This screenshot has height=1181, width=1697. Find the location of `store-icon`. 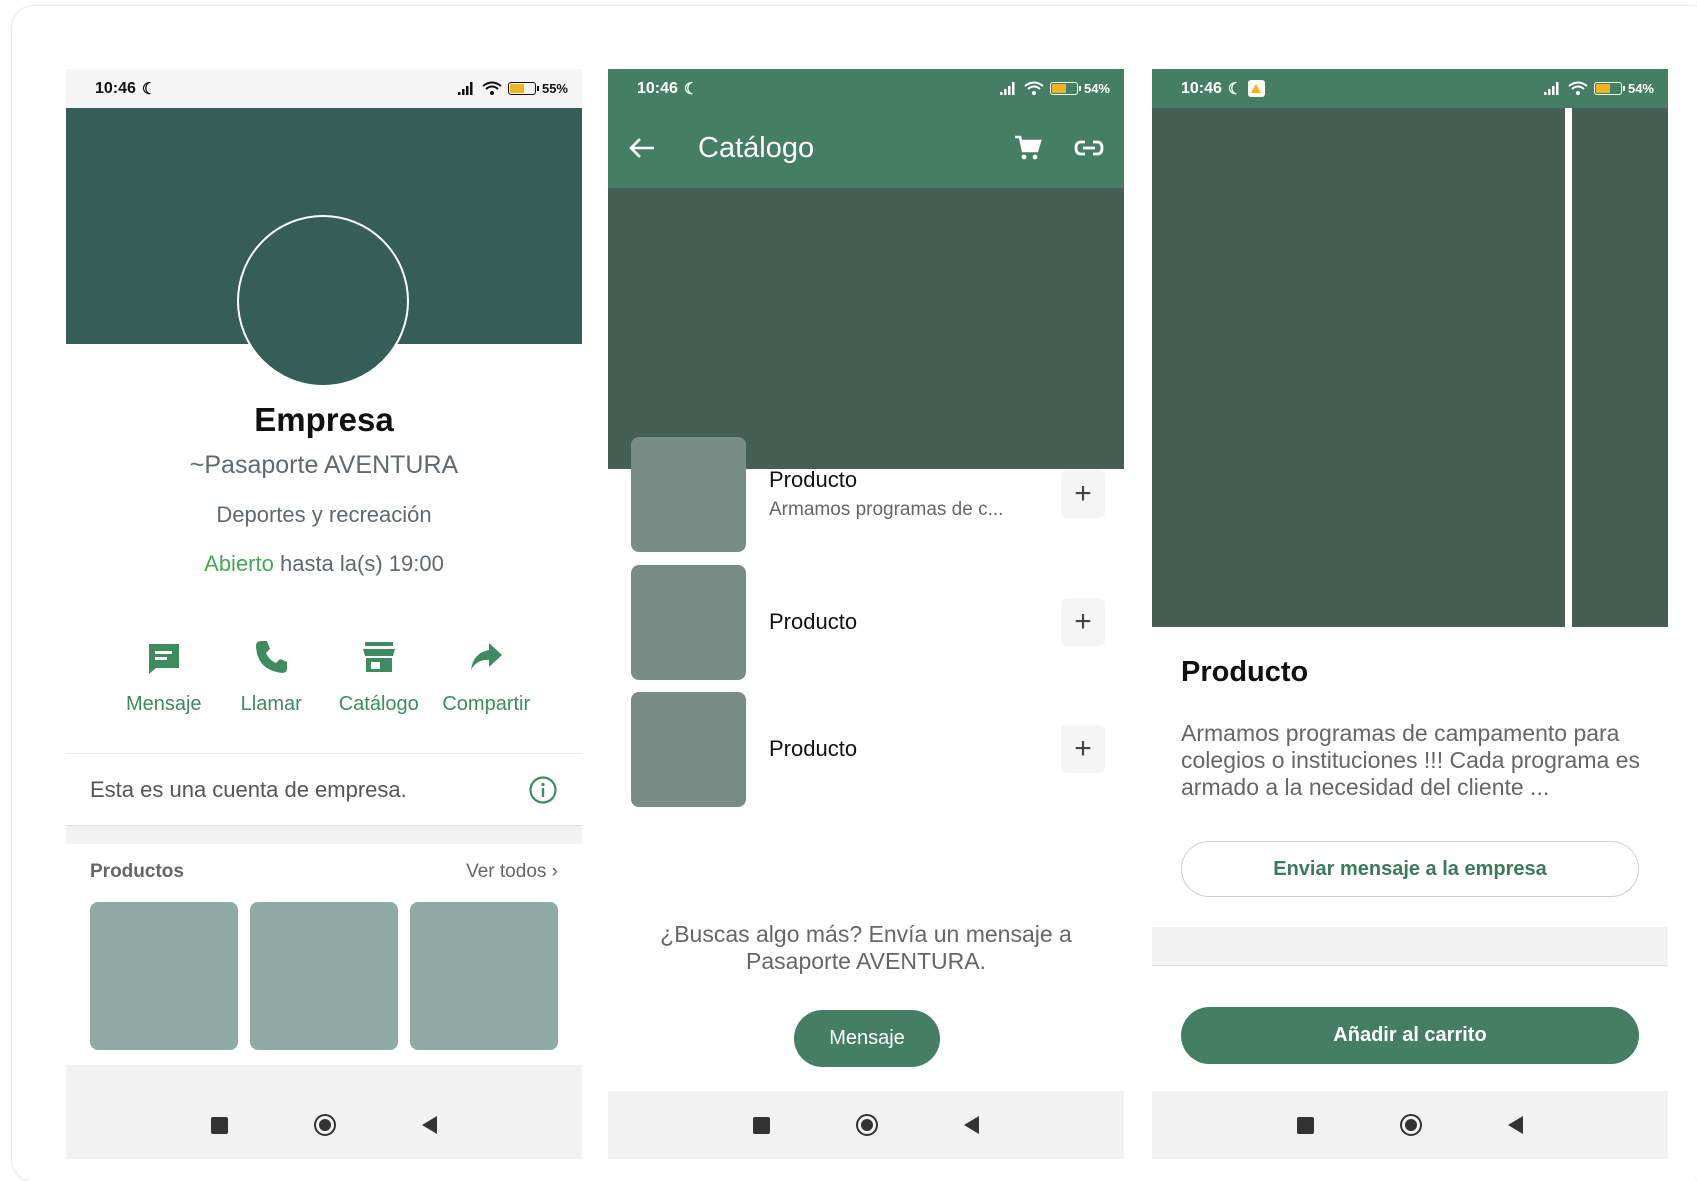

store-icon is located at coordinates (378, 657).